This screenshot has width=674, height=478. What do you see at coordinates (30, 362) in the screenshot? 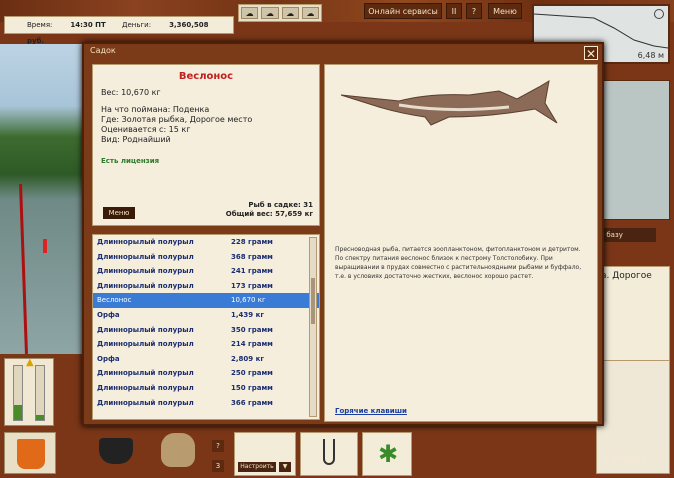
I see `warning-icon: ▲` at bounding box center [30, 362].